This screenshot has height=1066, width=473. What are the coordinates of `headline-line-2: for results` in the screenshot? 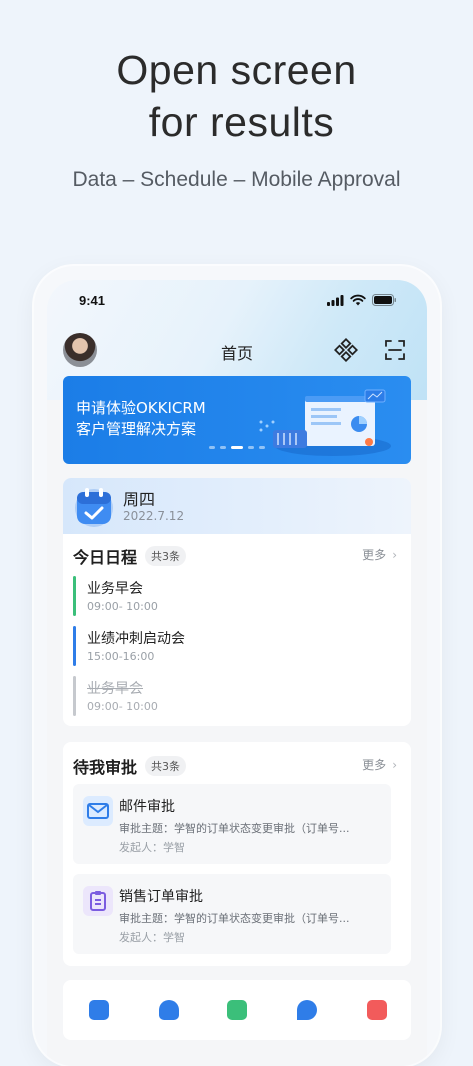 It's located at (241, 122).